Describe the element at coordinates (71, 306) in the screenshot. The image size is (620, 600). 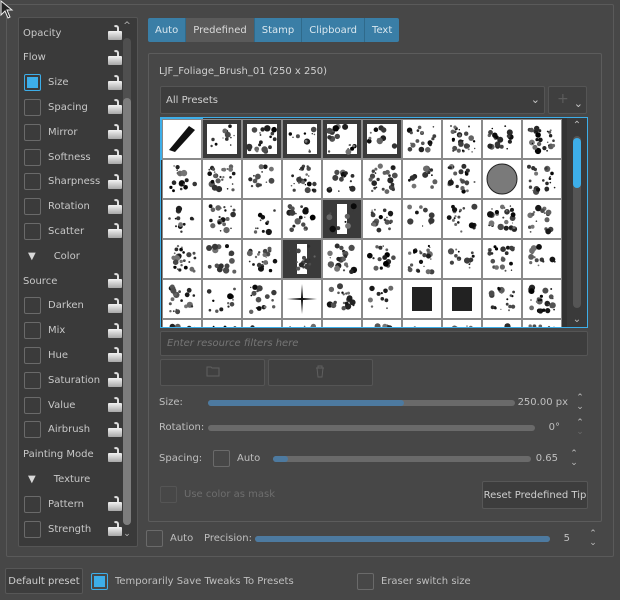
I see `option-darken: Darken` at that location.